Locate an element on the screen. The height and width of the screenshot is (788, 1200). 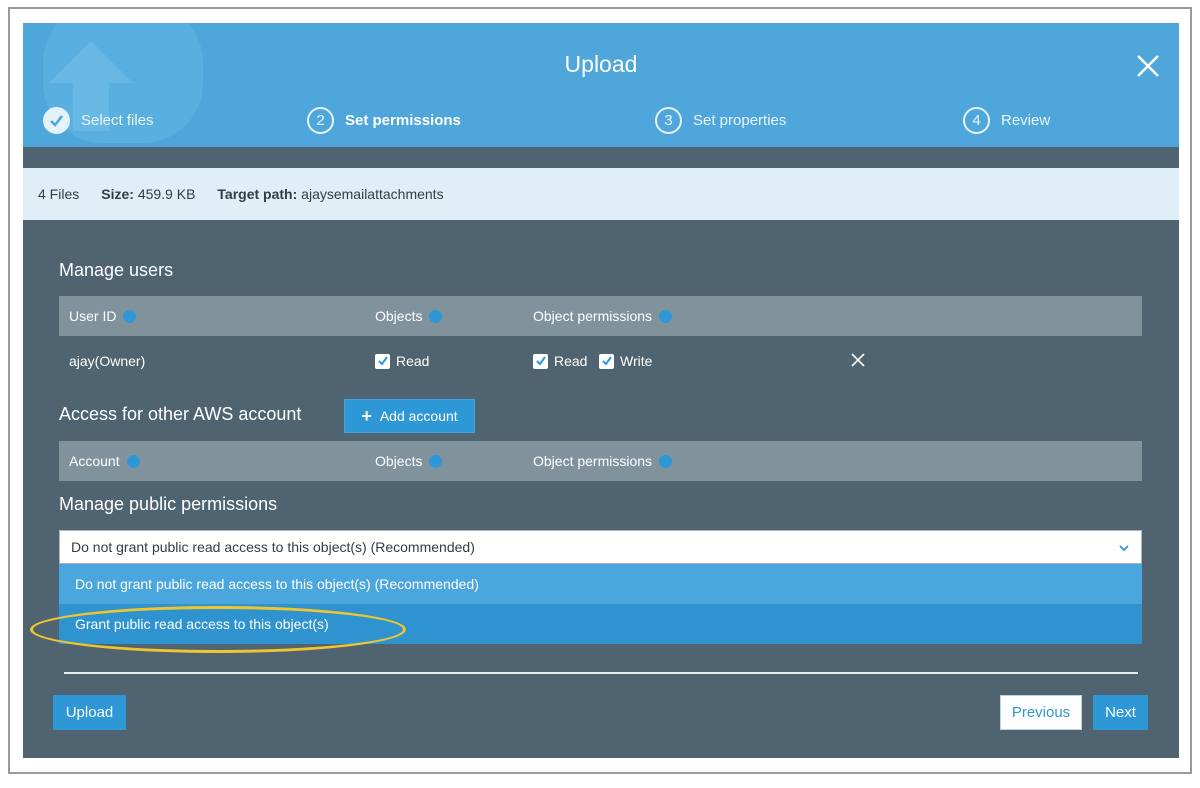
chevron-down-icon is located at coordinates (1124, 548).